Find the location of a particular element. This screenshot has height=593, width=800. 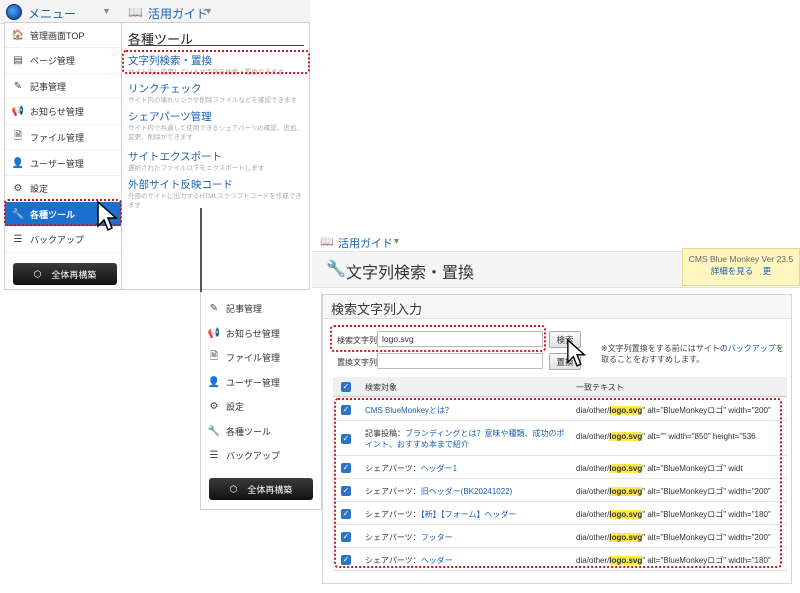

version-notice: CMS Blue Monkey Ver 23.5 詳細を見る 更 is located at coordinates (741, 267).